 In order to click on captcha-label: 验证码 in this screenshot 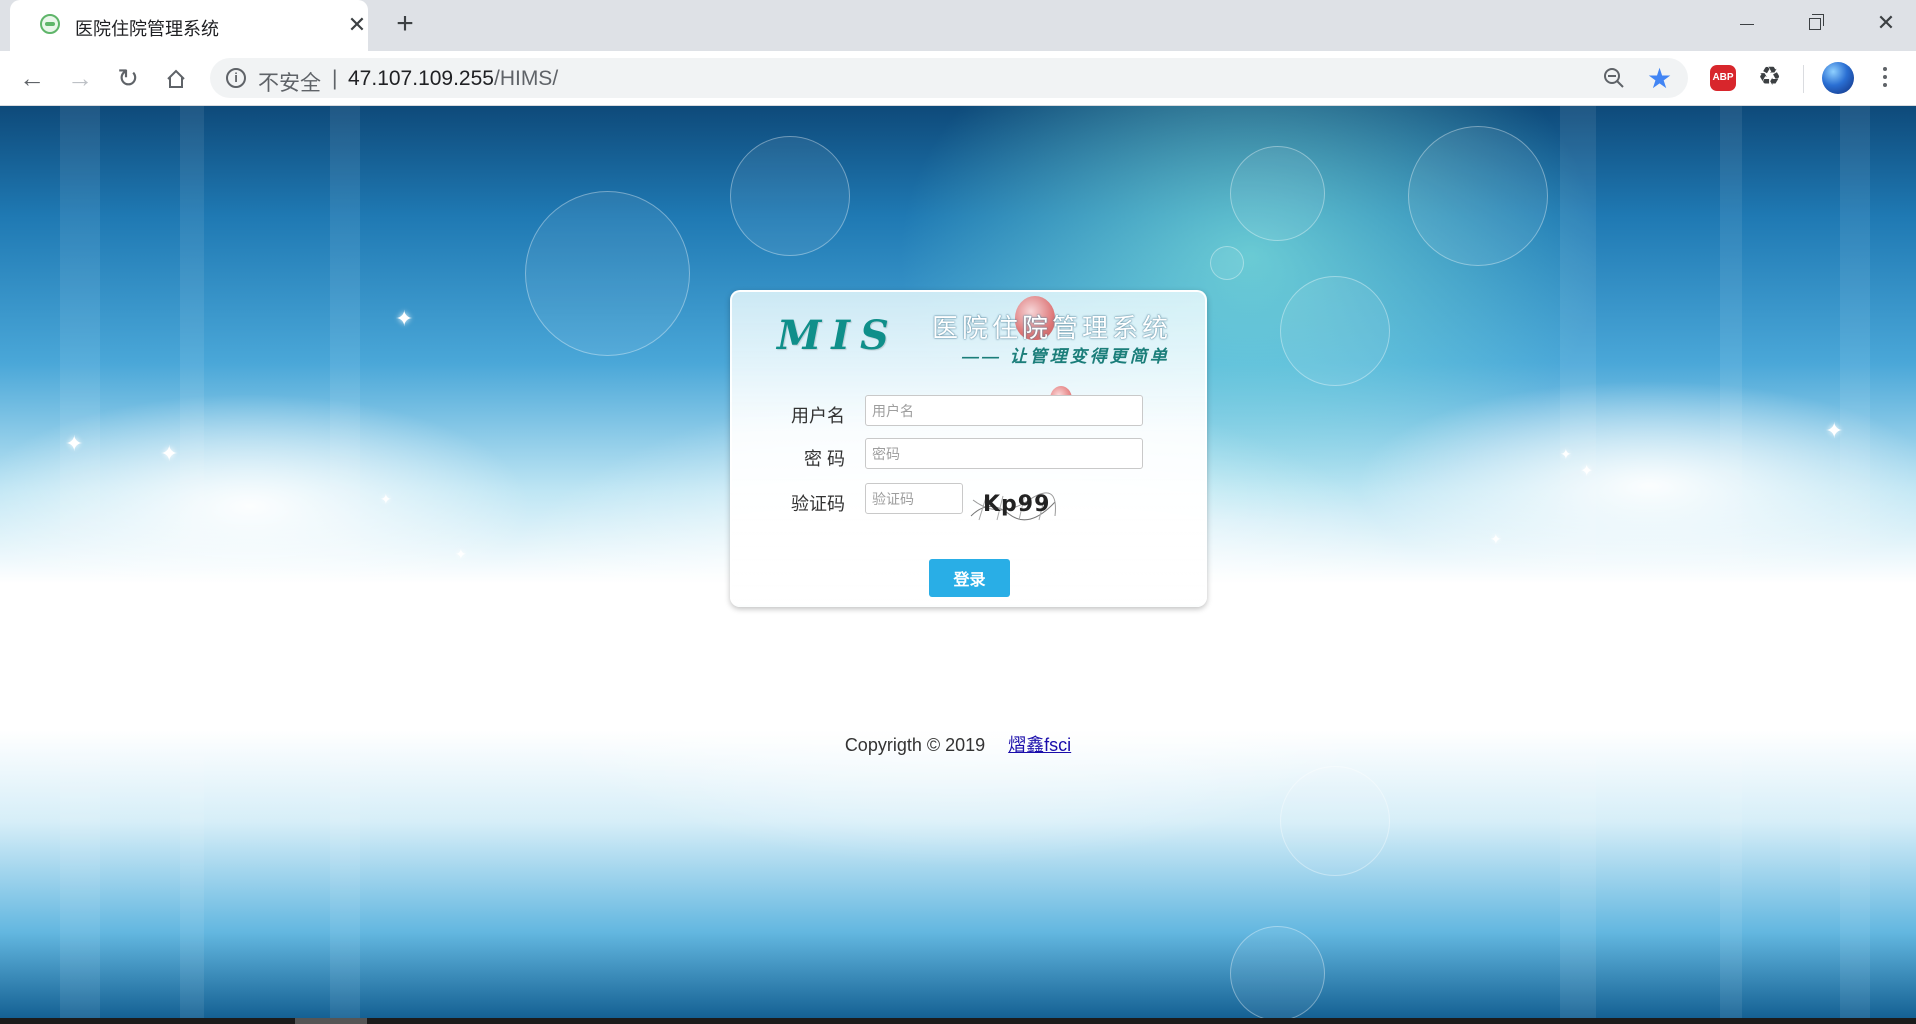, I will do `click(818, 504)`.